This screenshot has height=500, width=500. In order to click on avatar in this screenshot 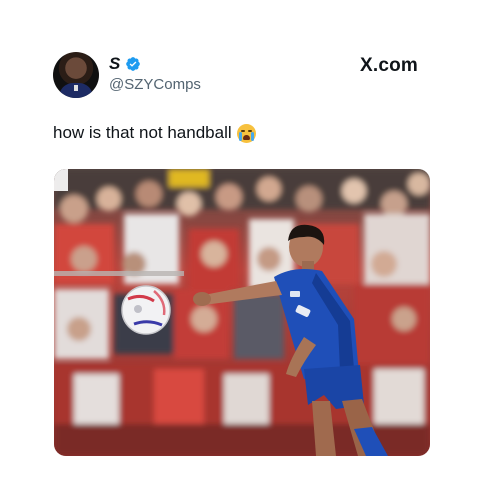, I will do `click(76, 75)`.